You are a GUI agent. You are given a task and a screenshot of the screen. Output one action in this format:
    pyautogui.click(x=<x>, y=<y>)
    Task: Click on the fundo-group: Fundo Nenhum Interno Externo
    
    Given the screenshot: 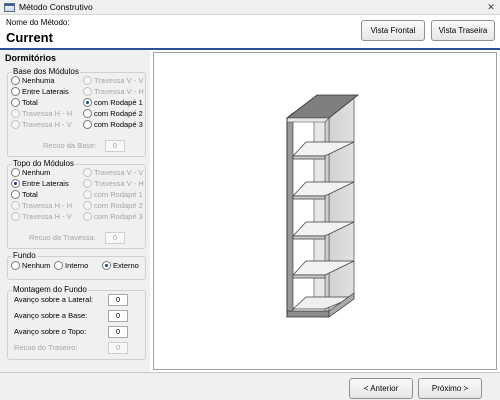 What is the action you would take?
    pyautogui.click(x=76, y=265)
    